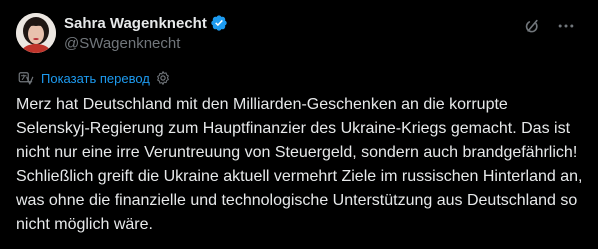  What do you see at coordinates (532, 26) in the screenshot?
I see `grok-icon` at bounding box center [532, 26].